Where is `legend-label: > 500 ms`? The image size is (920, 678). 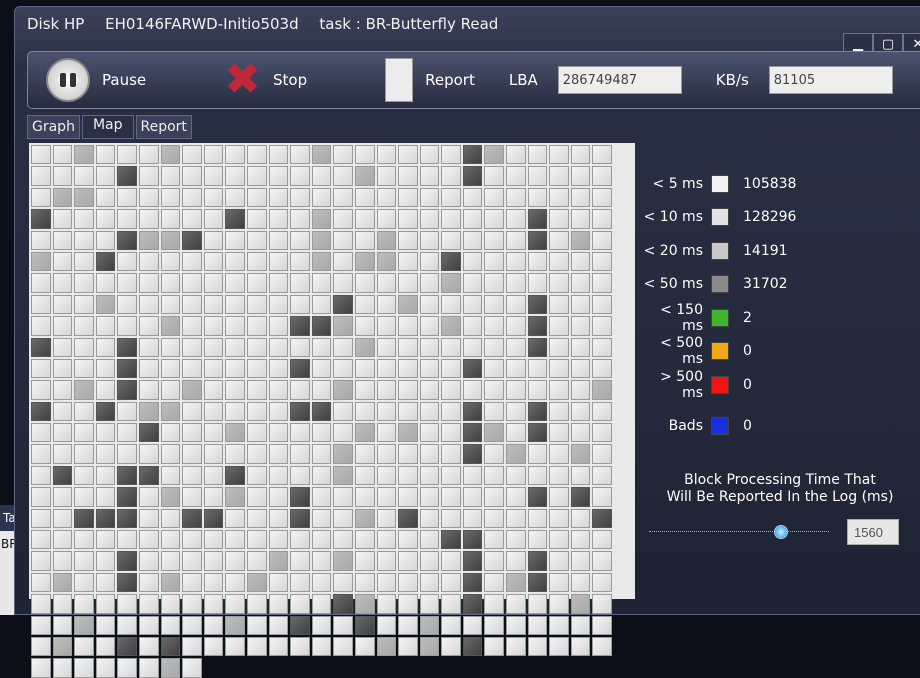
legend-label: > 500 ms is located at coordinates (681, 384).